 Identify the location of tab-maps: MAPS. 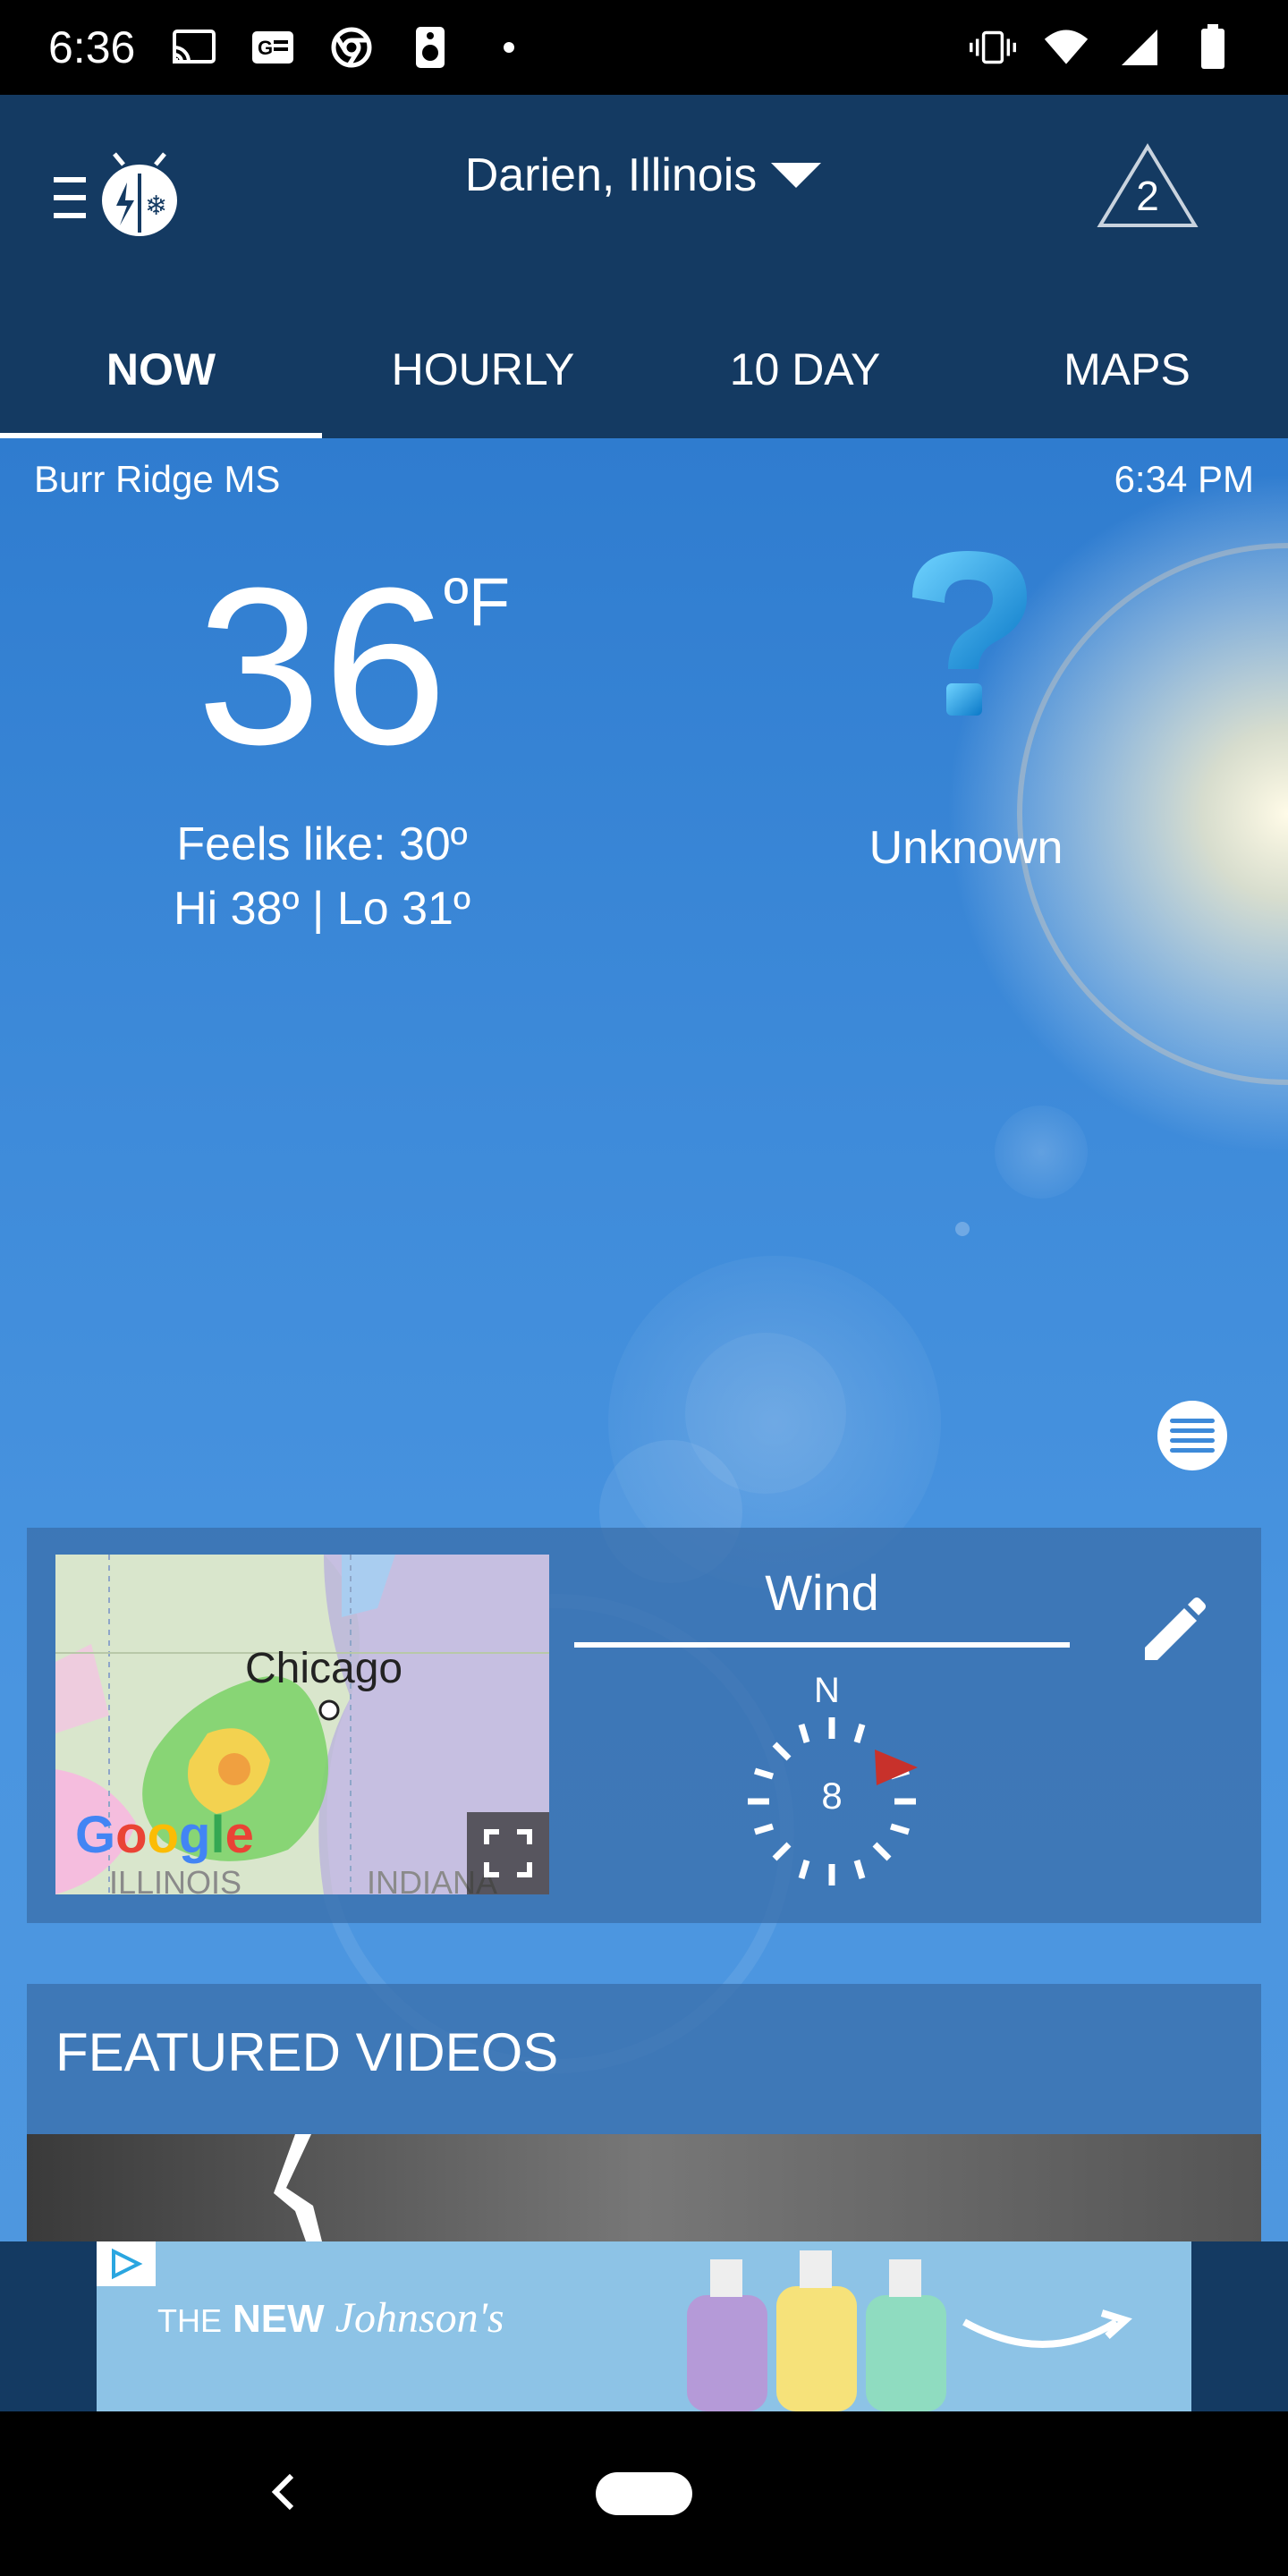
(1127, 369).